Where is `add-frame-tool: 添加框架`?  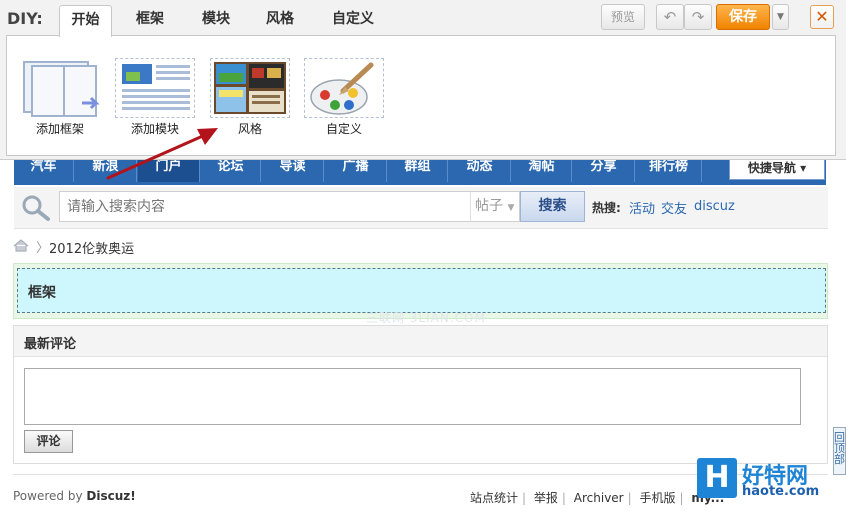 add-frame-tool: 添加框架 is located at coordinates (60, 97).